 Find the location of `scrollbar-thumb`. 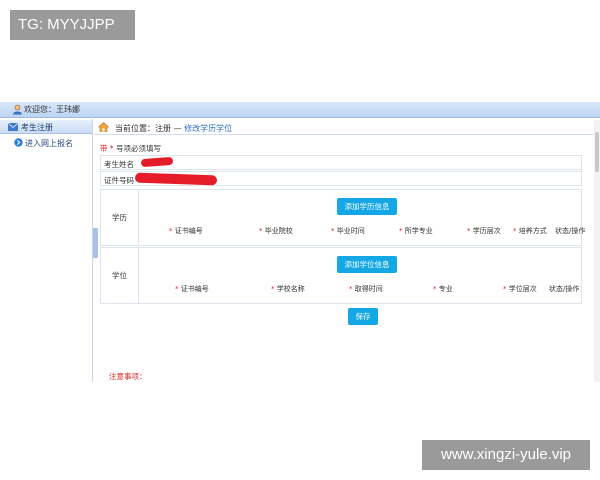

scrollbar-thumb is located at coordinates (597, 152).